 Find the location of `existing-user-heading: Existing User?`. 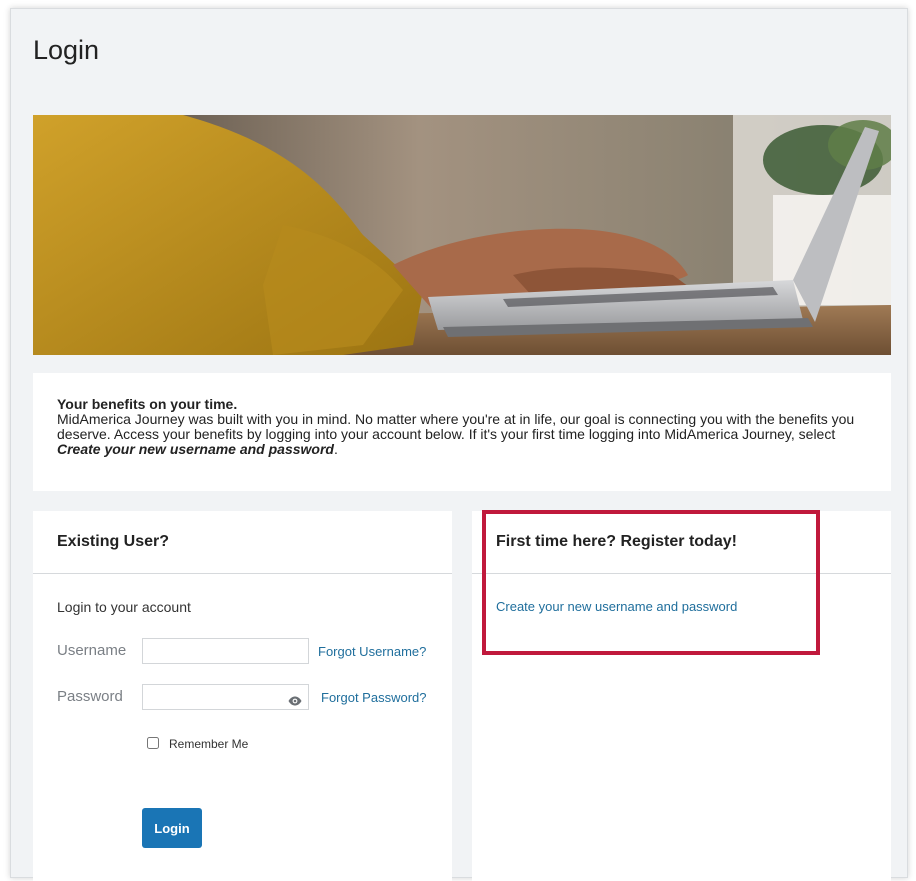

existing-user-heading: Existing User? is located at coordinates (242, 542).